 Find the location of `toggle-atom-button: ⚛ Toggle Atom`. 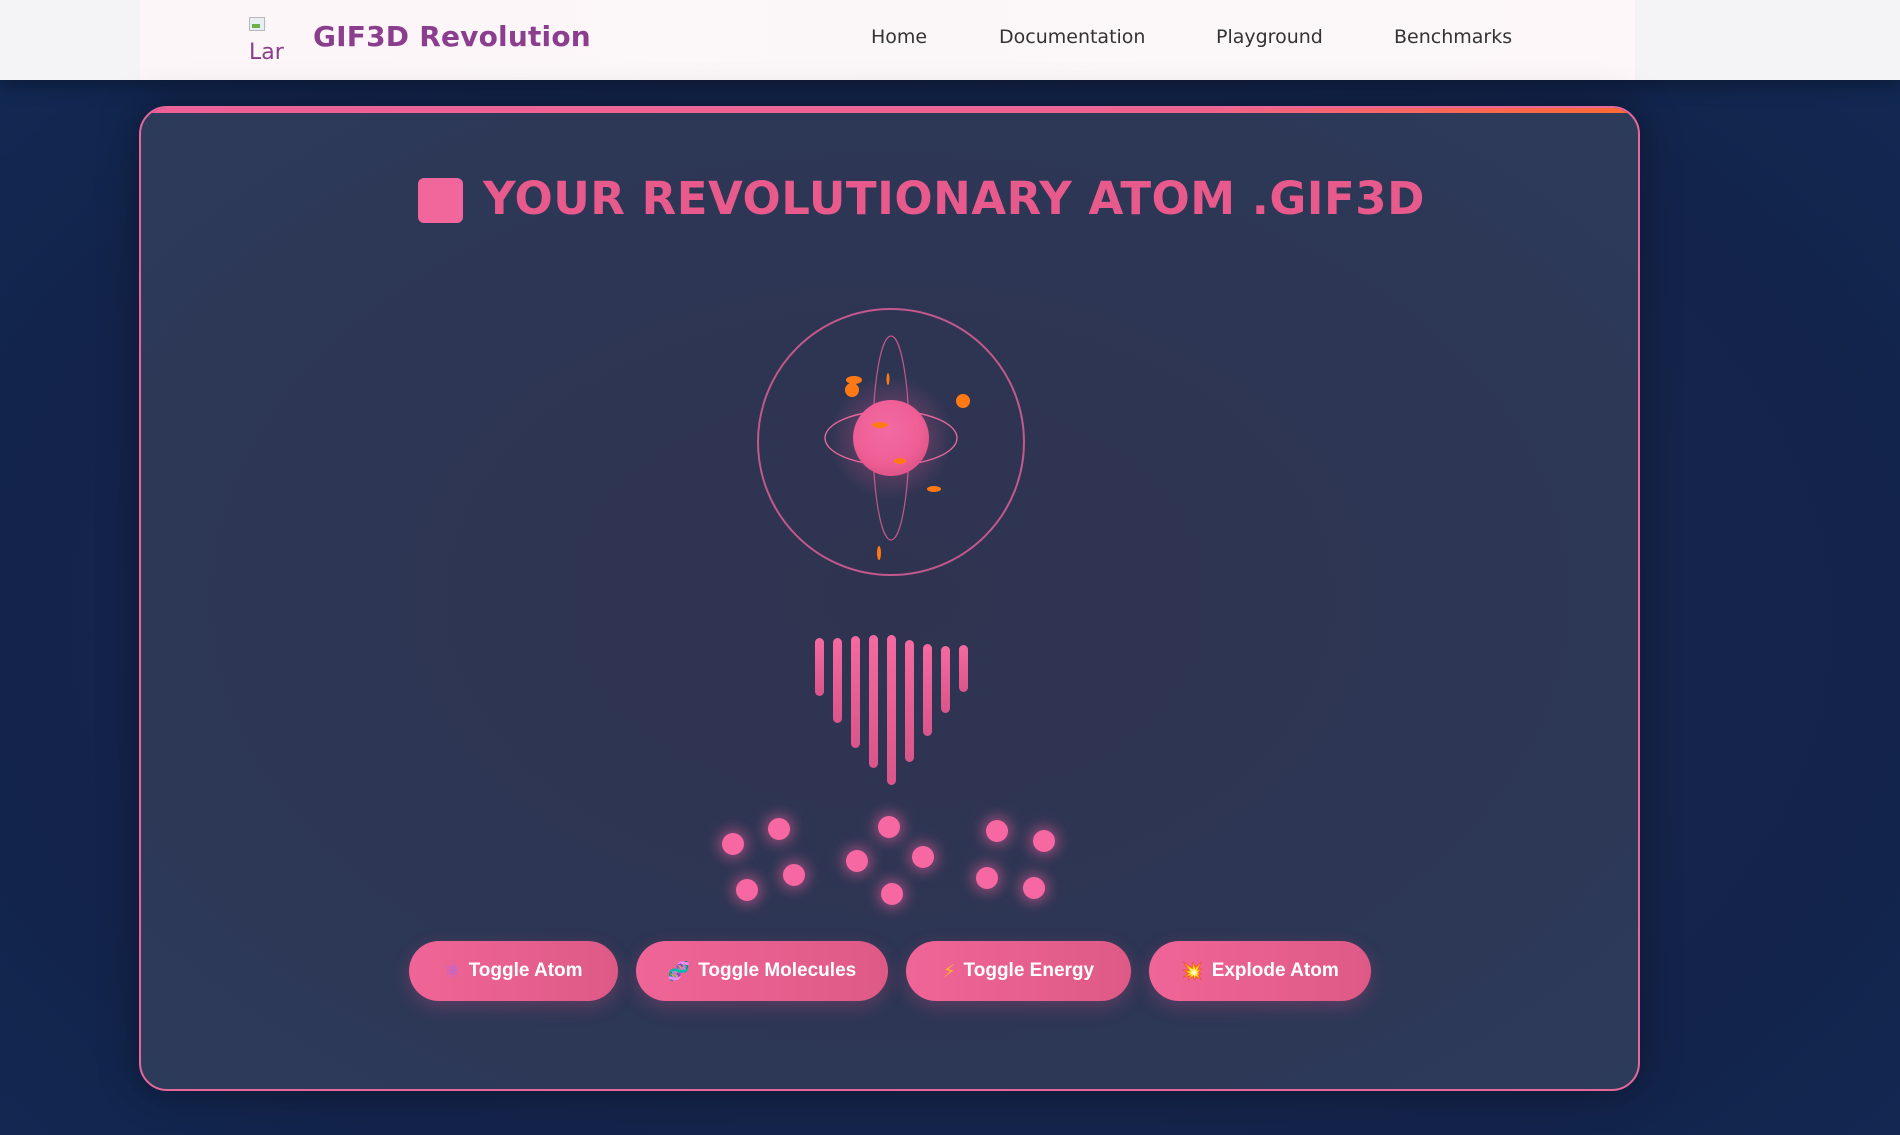

toggle-atom-button: ⚛ Toggle Atom is located at coordinates (513, 971).